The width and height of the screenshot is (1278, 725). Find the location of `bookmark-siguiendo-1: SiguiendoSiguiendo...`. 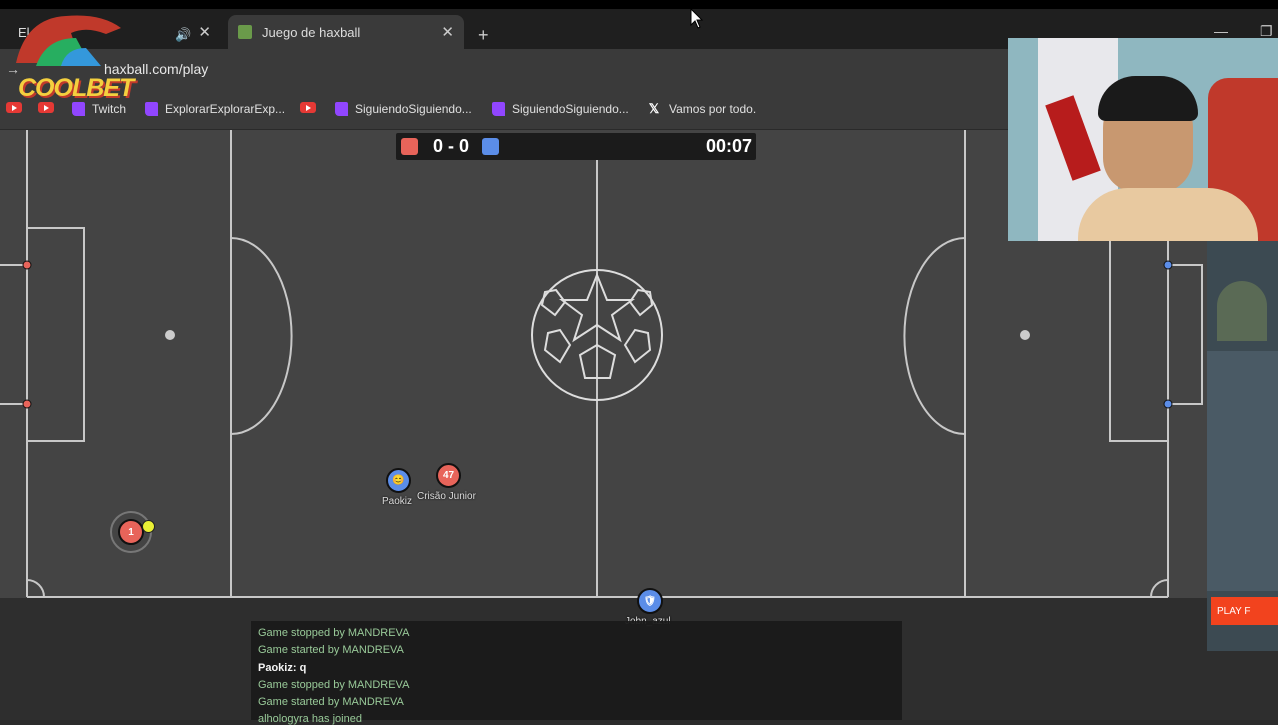

bookmark-siguiendo-1: SiguiendoSiguiendo... is located at coordinates (403, 109).